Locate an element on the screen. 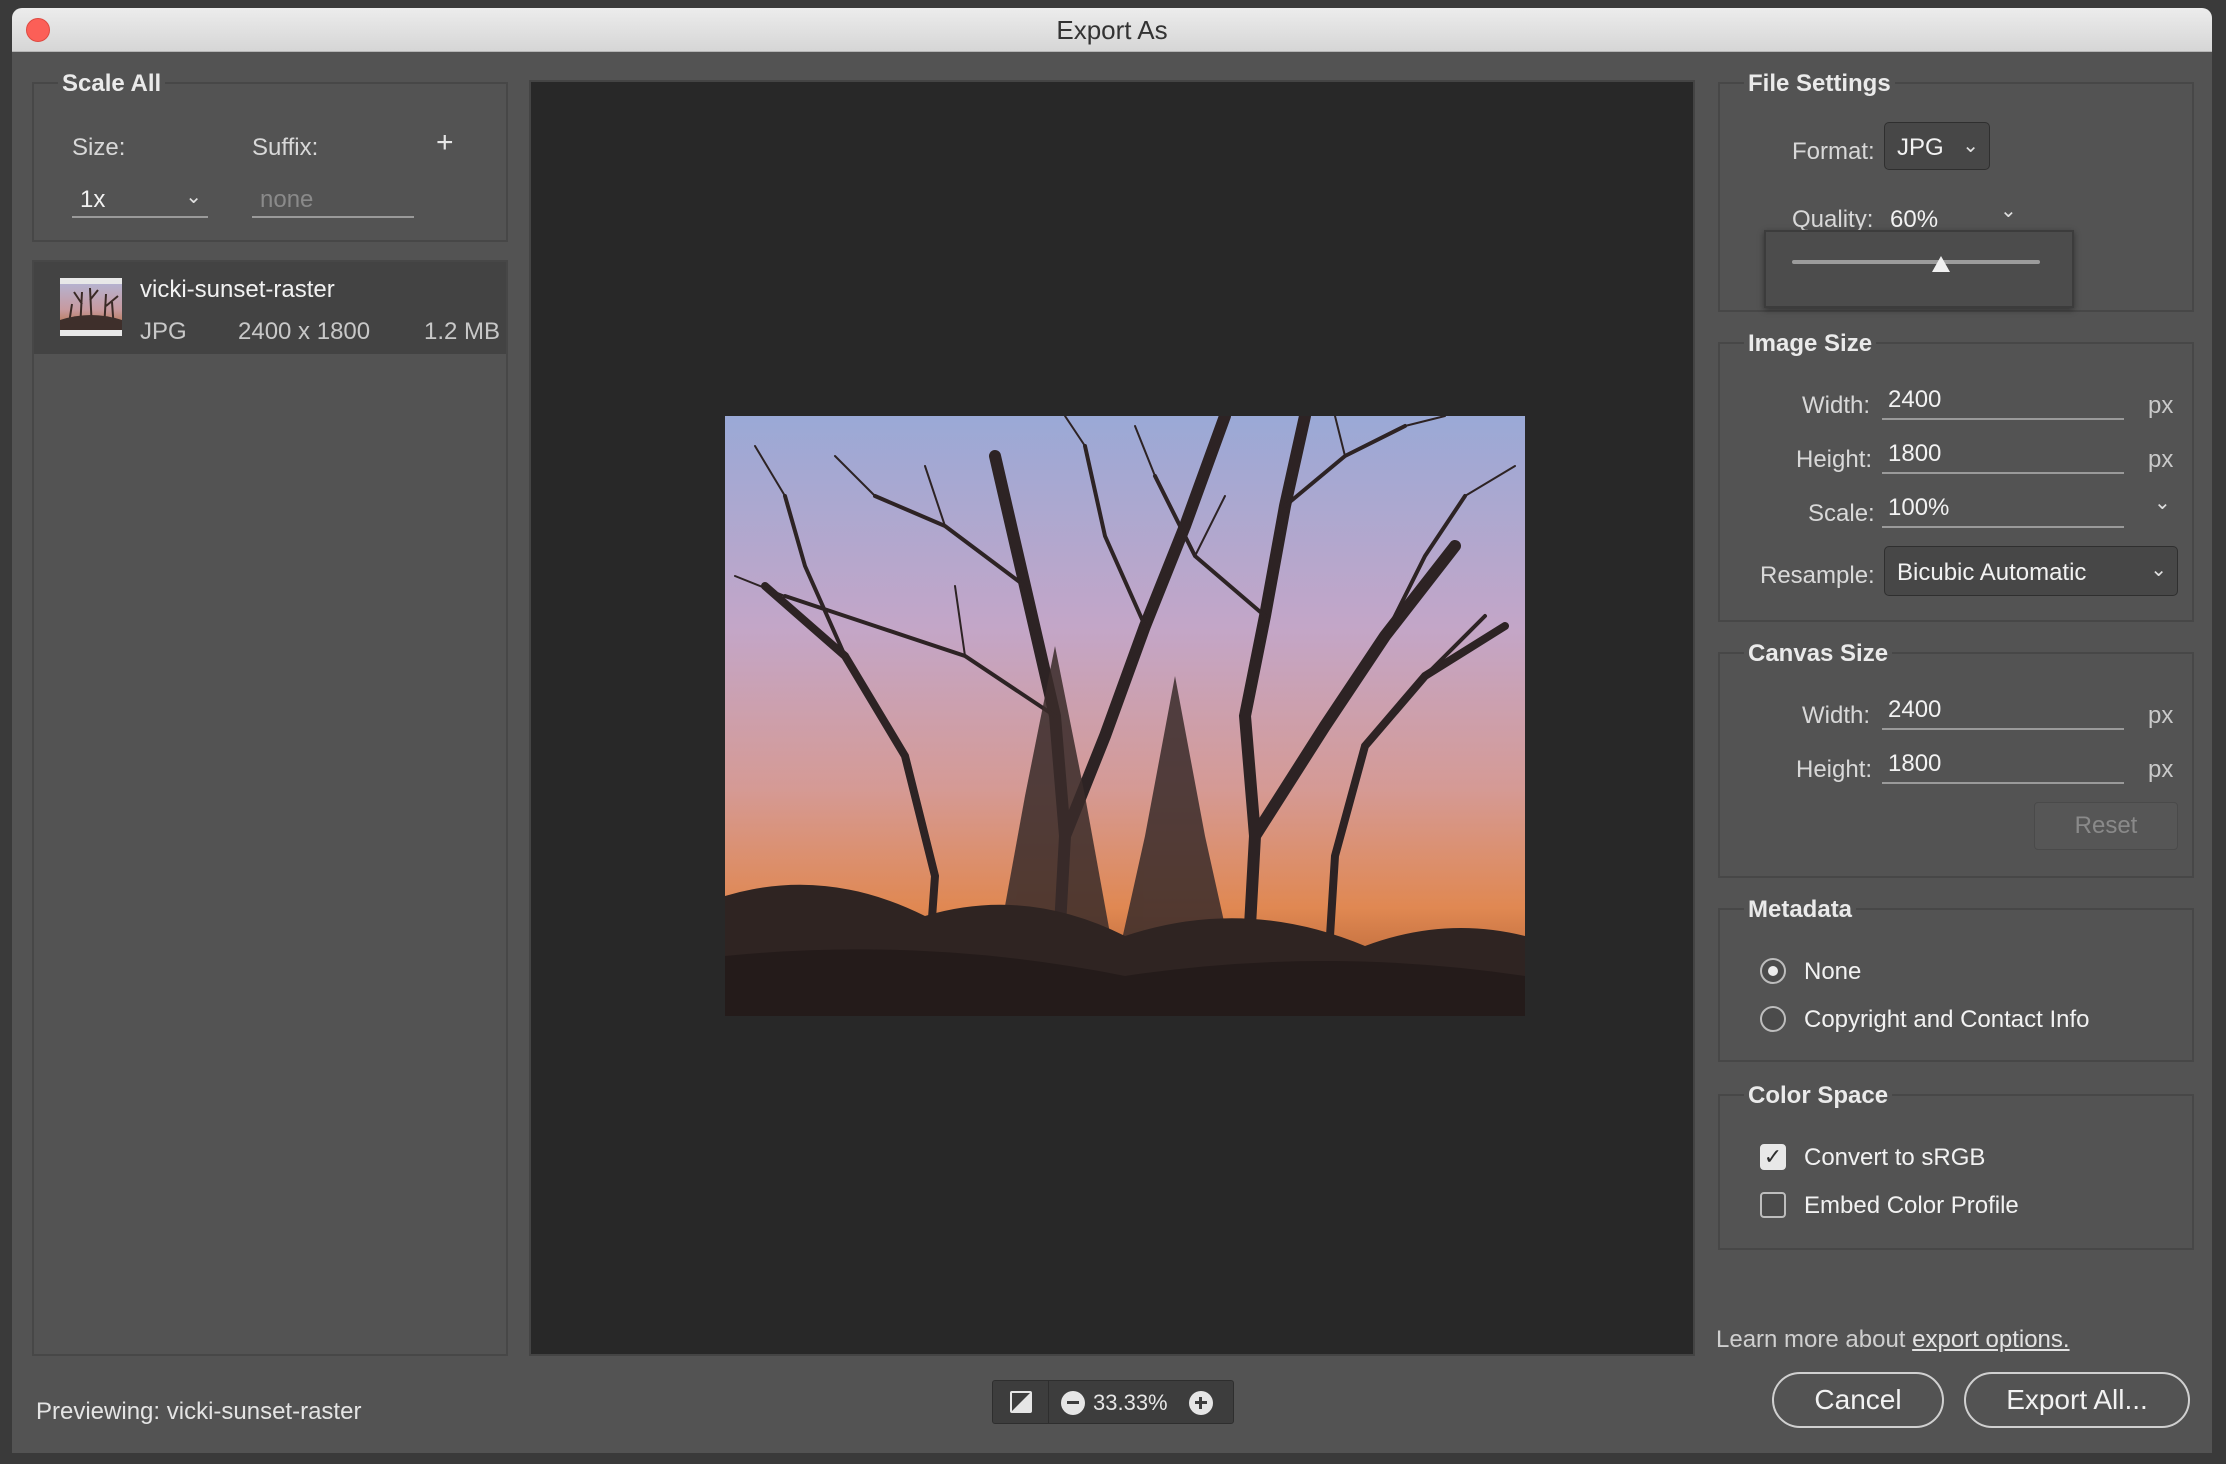  embed-profile-option: Embed Color Profile is located at coordinates (1960, 1205).